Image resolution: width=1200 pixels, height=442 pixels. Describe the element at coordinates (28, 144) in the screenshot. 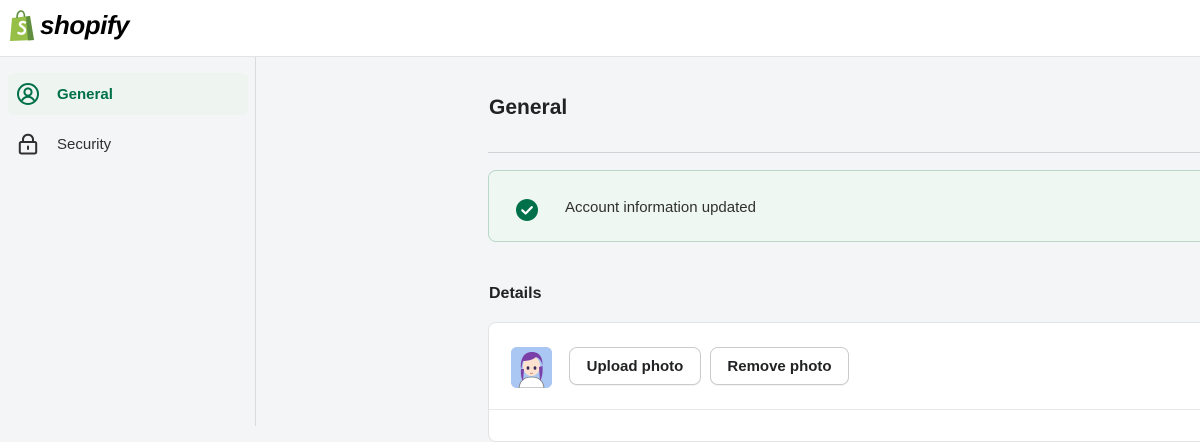

I see `lock-icon` at that location.